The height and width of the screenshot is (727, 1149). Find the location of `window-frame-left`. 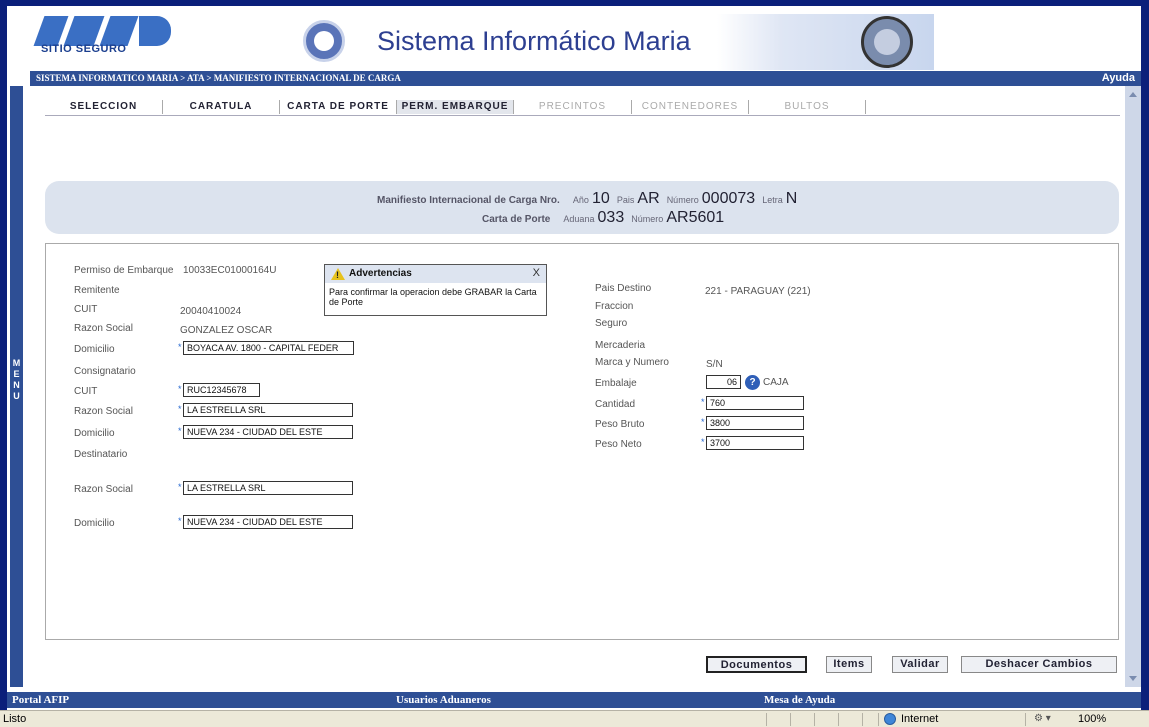

window-frame-left is located at coordinates (3, 363).